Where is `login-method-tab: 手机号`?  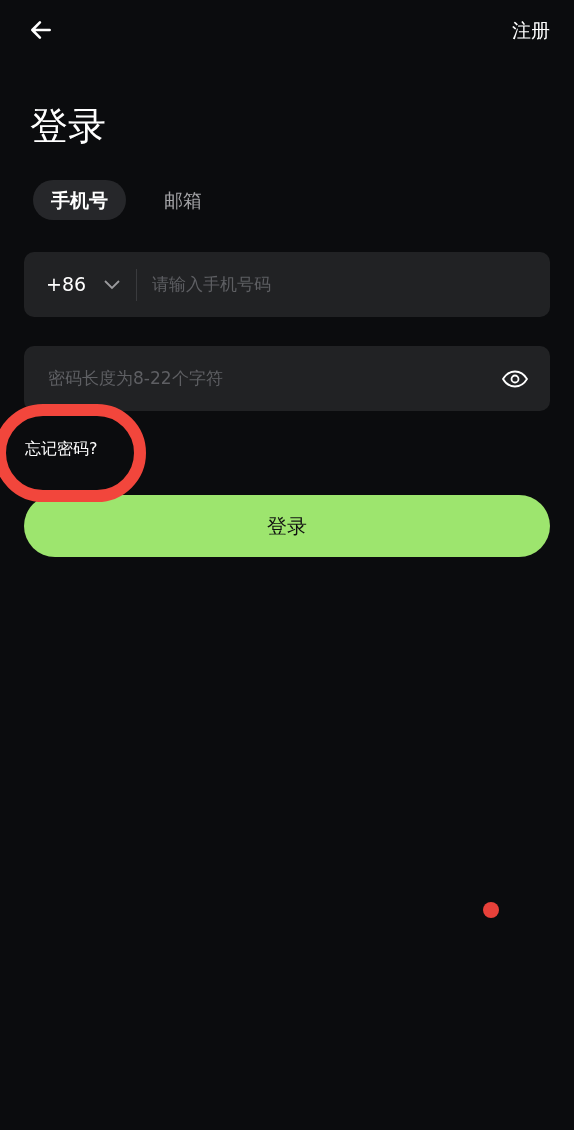
login-method-tab: 手机号 is located at coordinates (79, 200).